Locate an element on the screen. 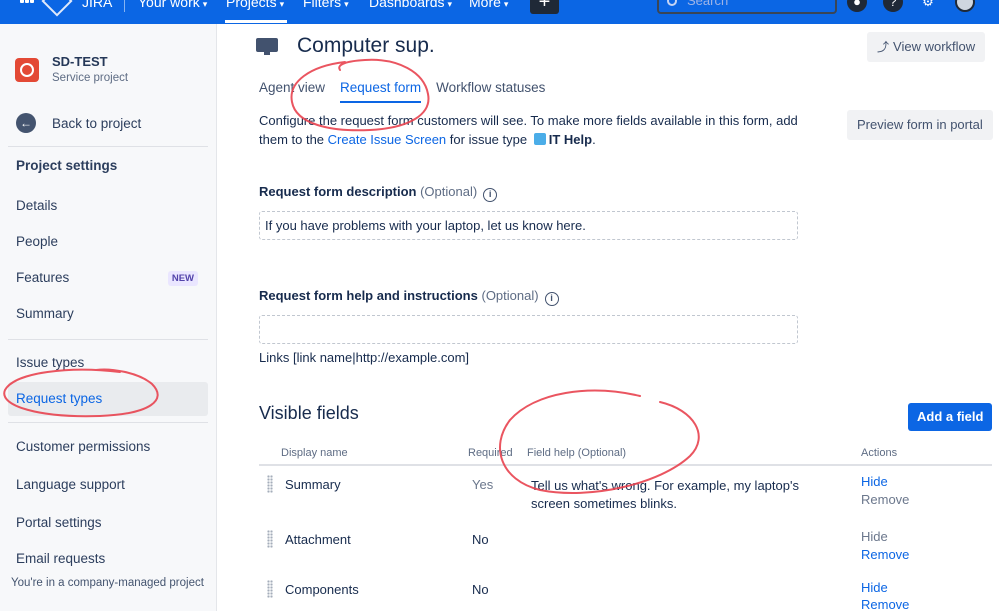 This screenshot has height=612, width=999. back-to-project-label: Back to project is located at coordinates (97, 123).